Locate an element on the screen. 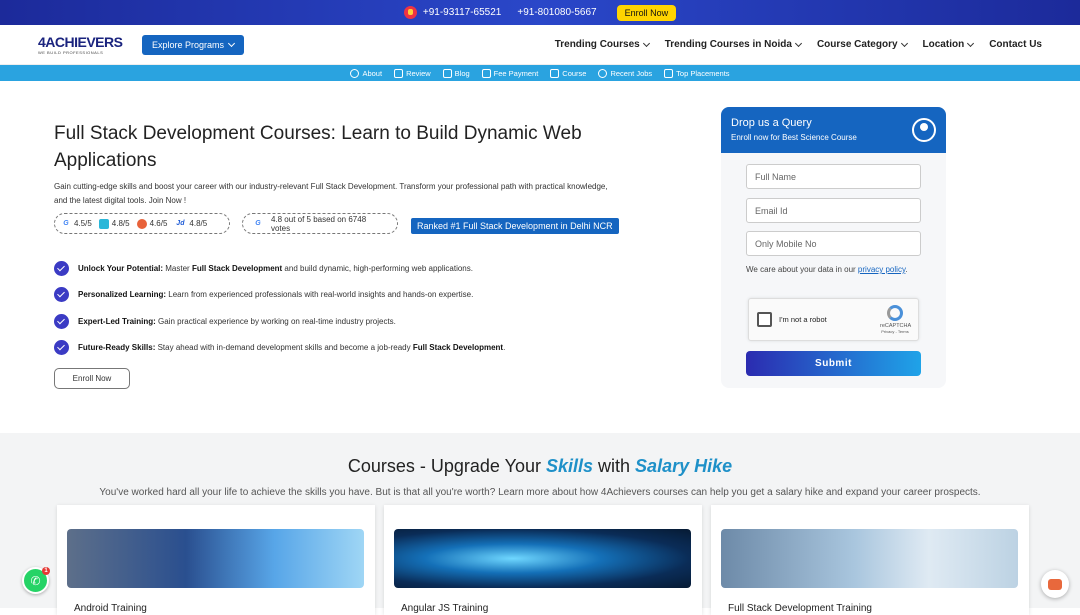 This screenshot has height=615, width=1080. bullet-heading: Expert-Led Training: is located at coordinates (117, 321).